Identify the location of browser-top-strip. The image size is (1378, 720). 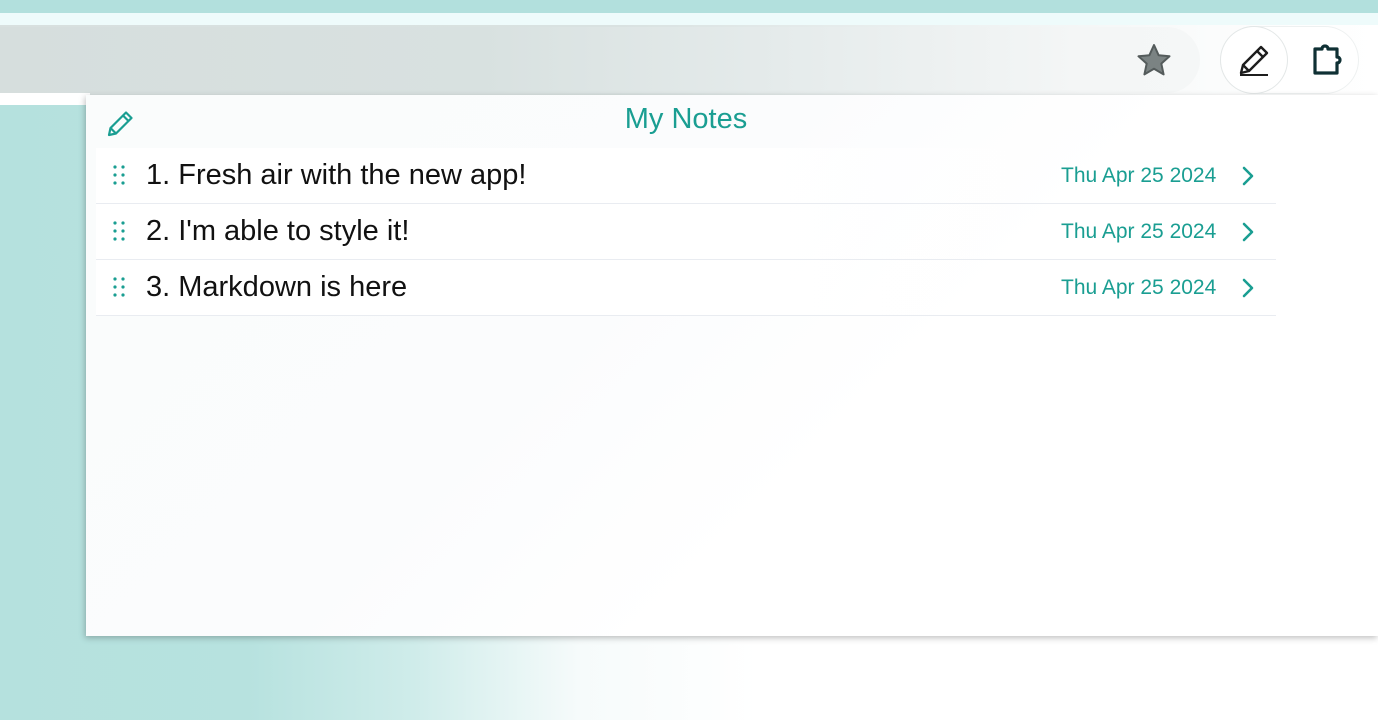
(689, 6).